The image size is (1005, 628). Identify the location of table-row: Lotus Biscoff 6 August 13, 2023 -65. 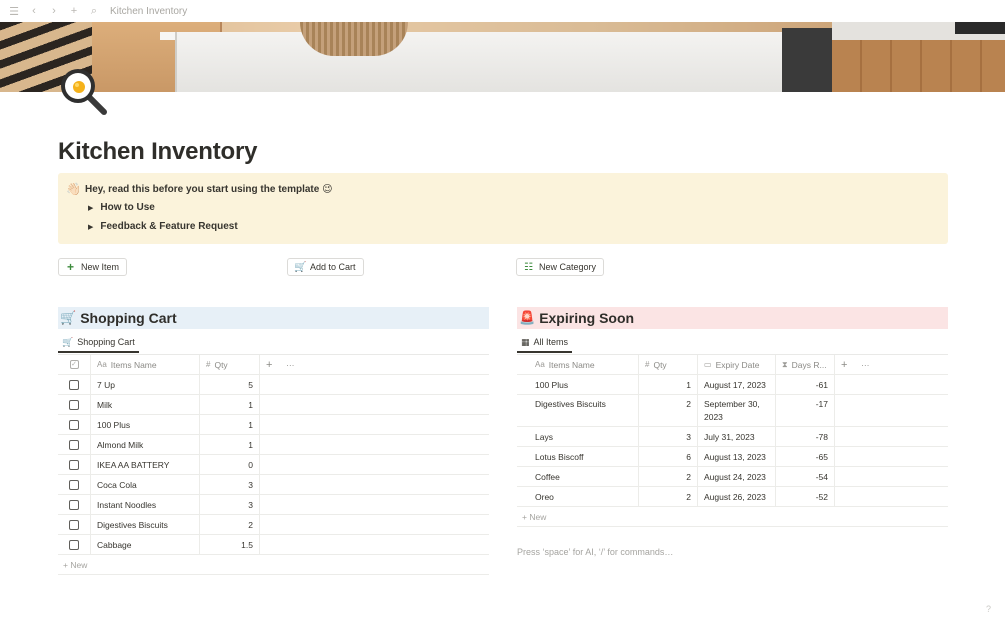
(732, 457).